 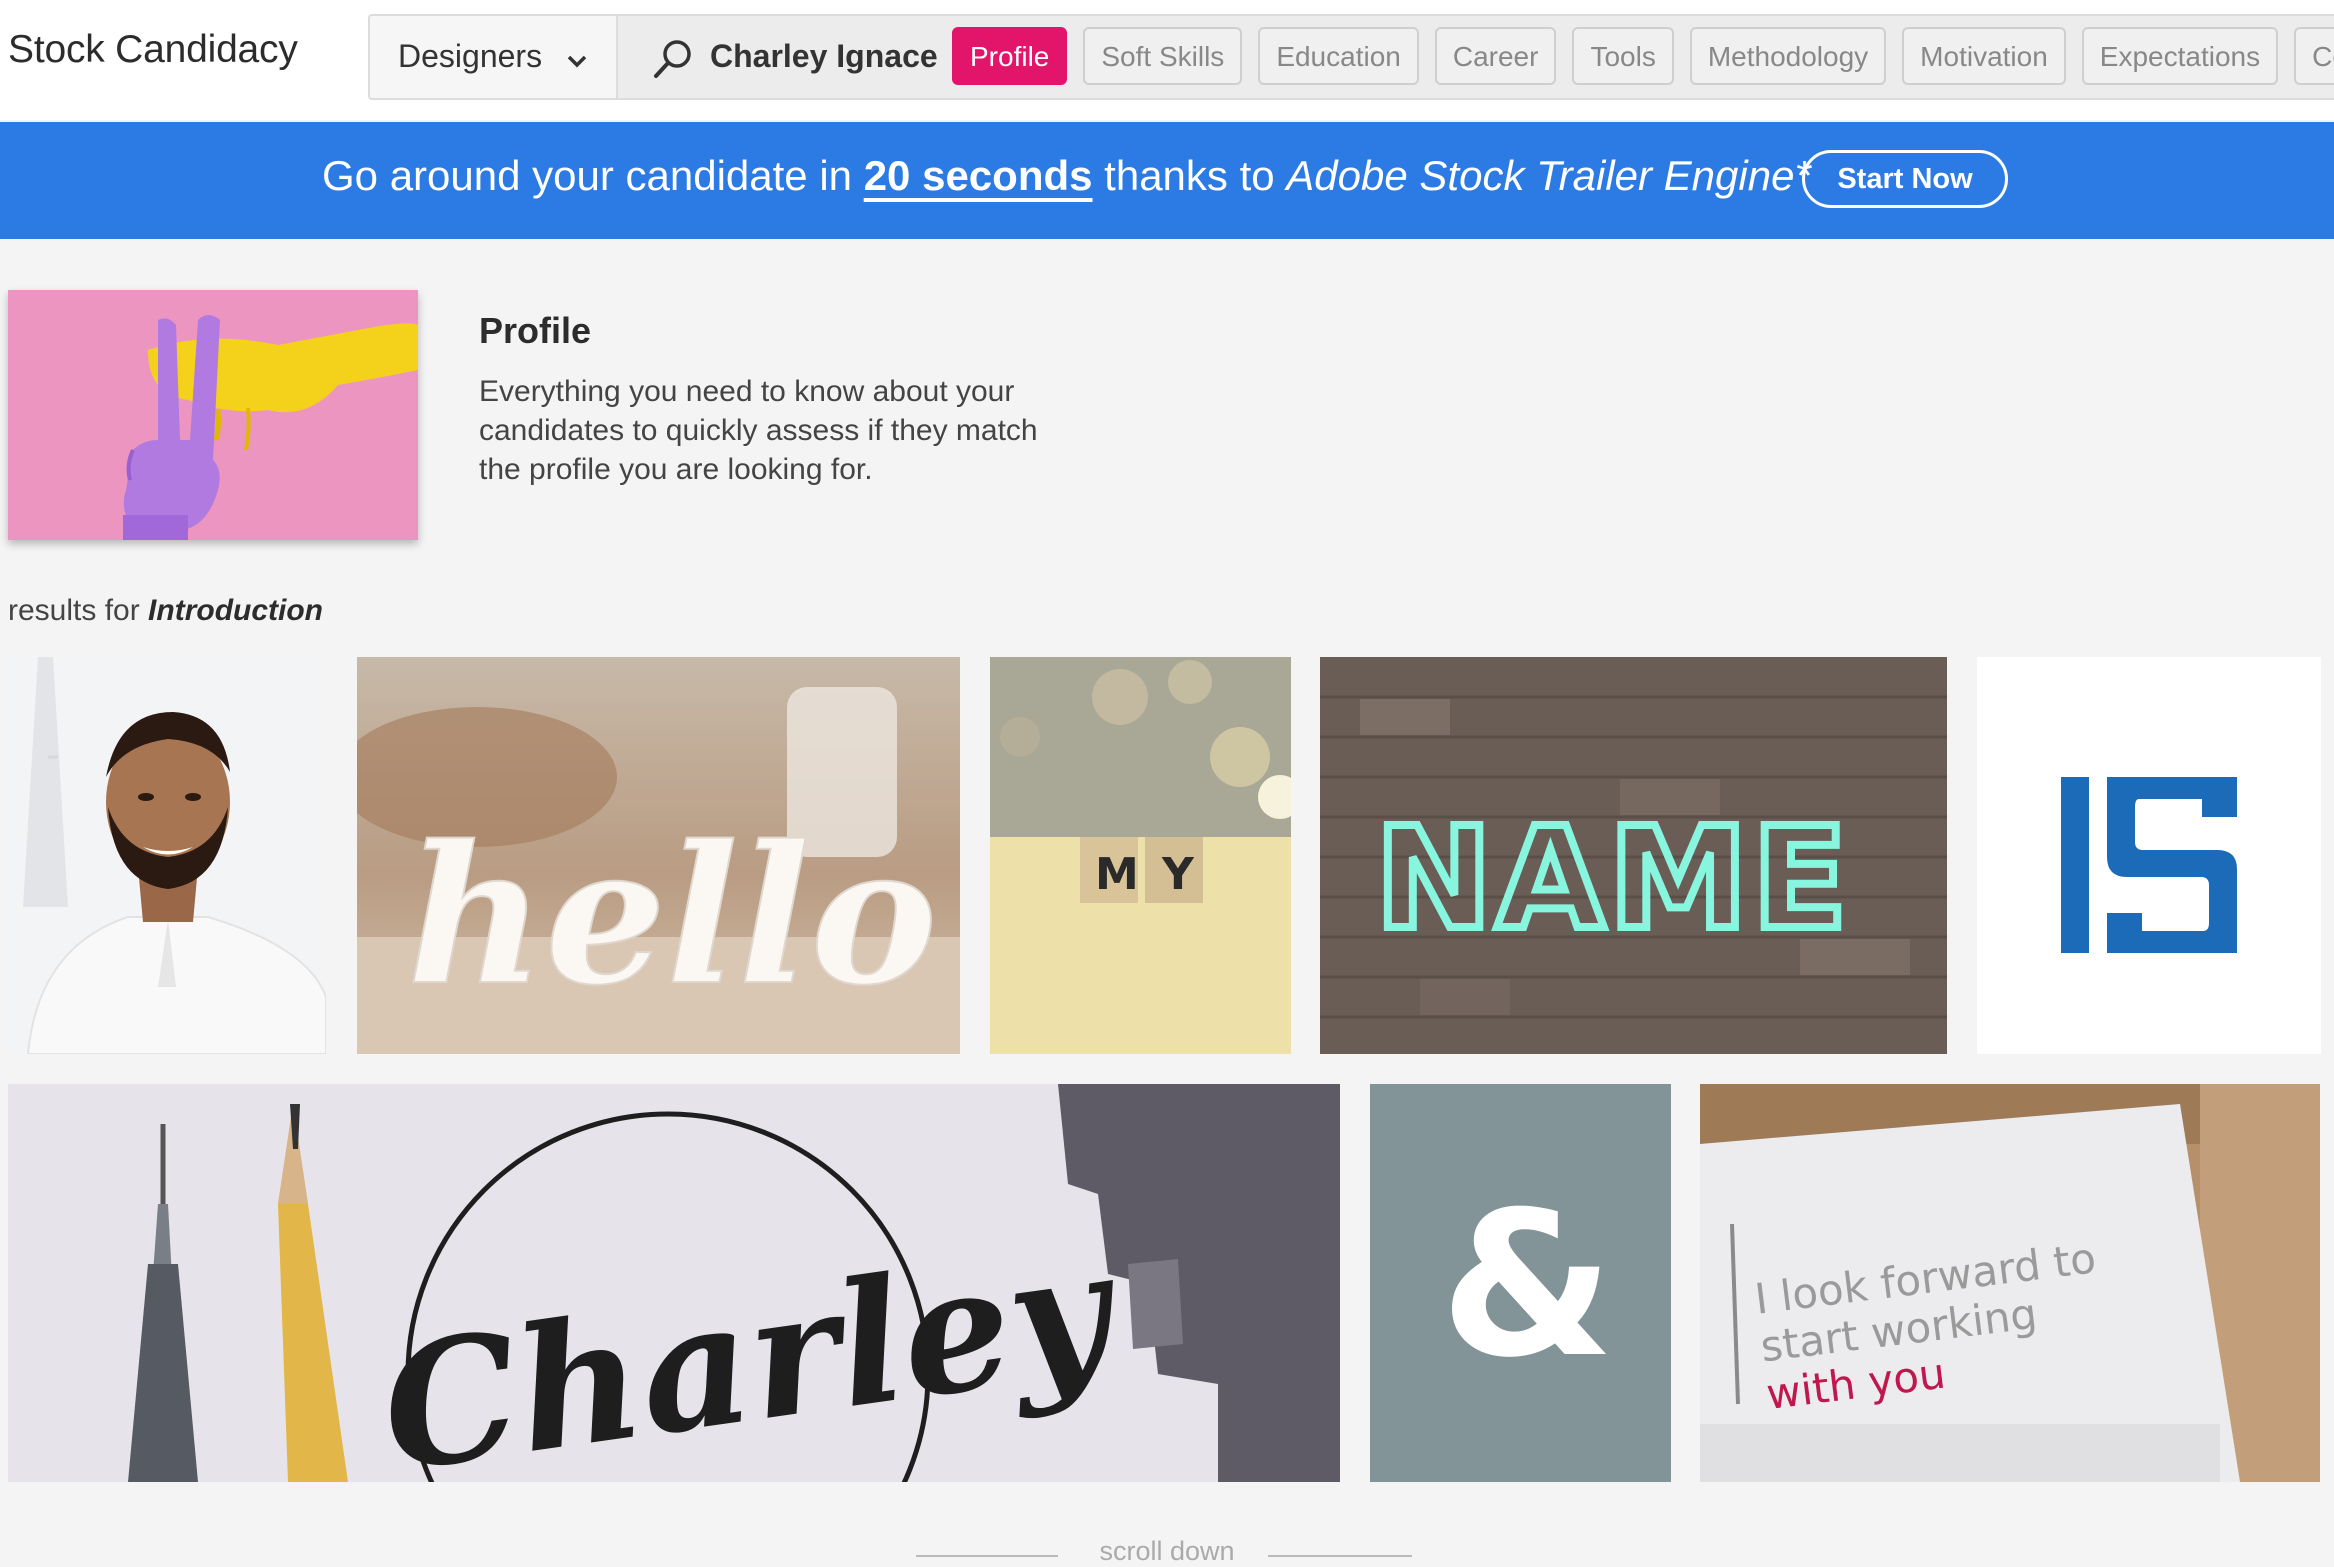 I want to click on app-brand: Stock Candidacy, so click(x=153, y=50).